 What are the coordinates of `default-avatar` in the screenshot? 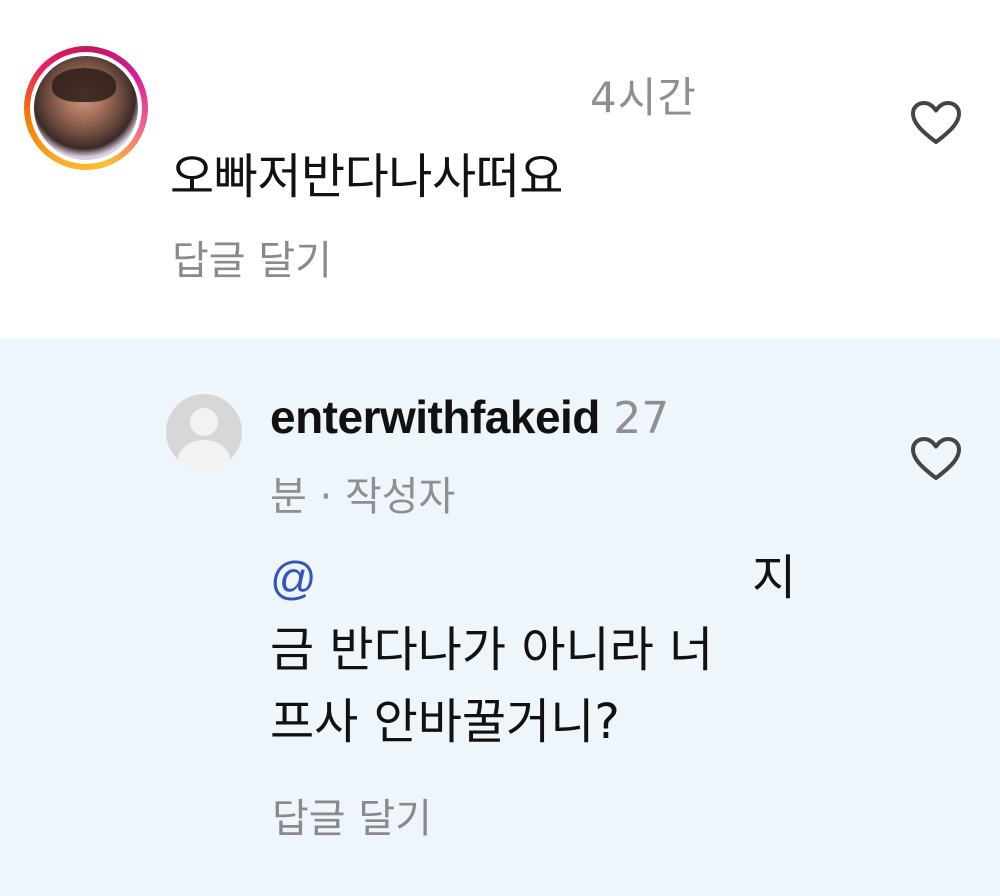 It's located at (204, 432).